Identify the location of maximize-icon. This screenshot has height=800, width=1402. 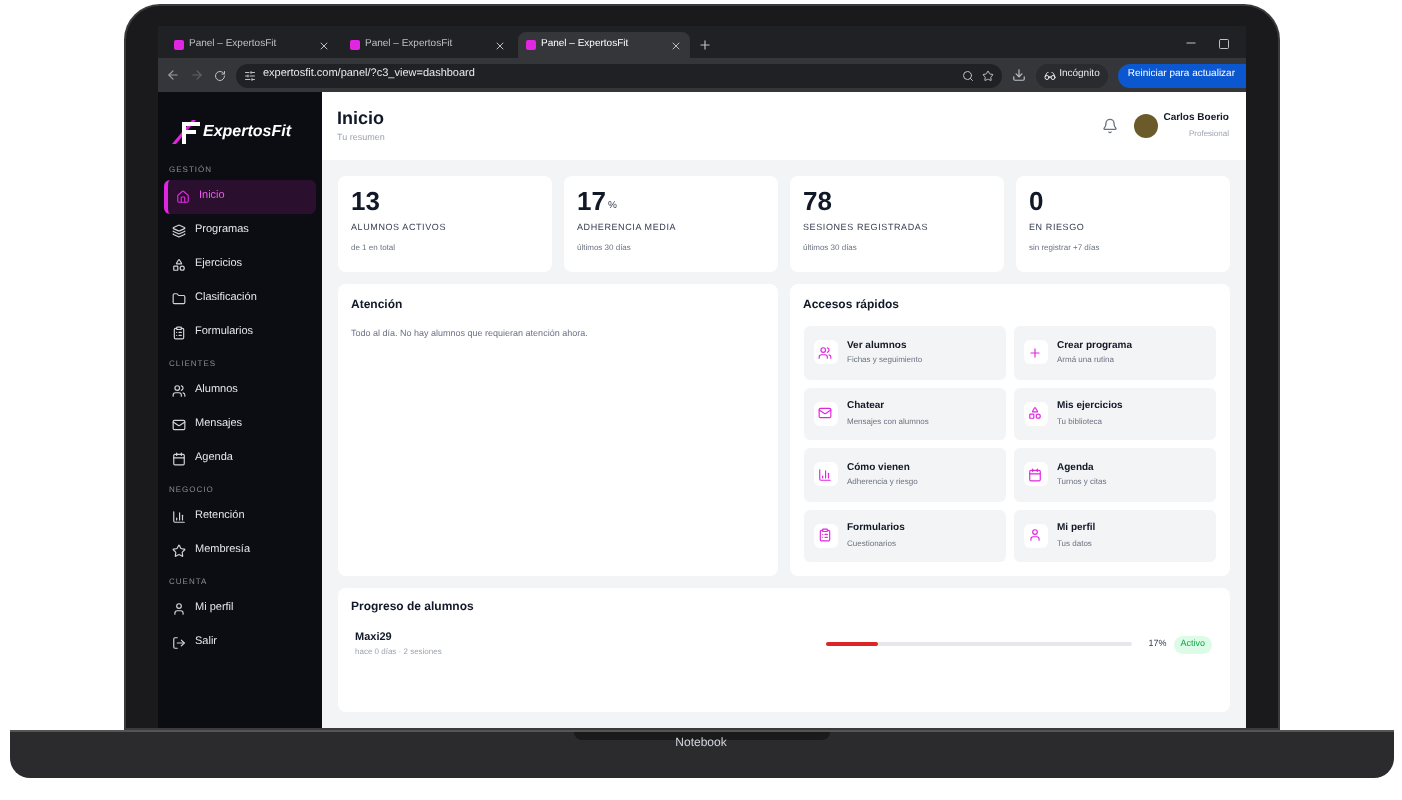
(1223, 44).